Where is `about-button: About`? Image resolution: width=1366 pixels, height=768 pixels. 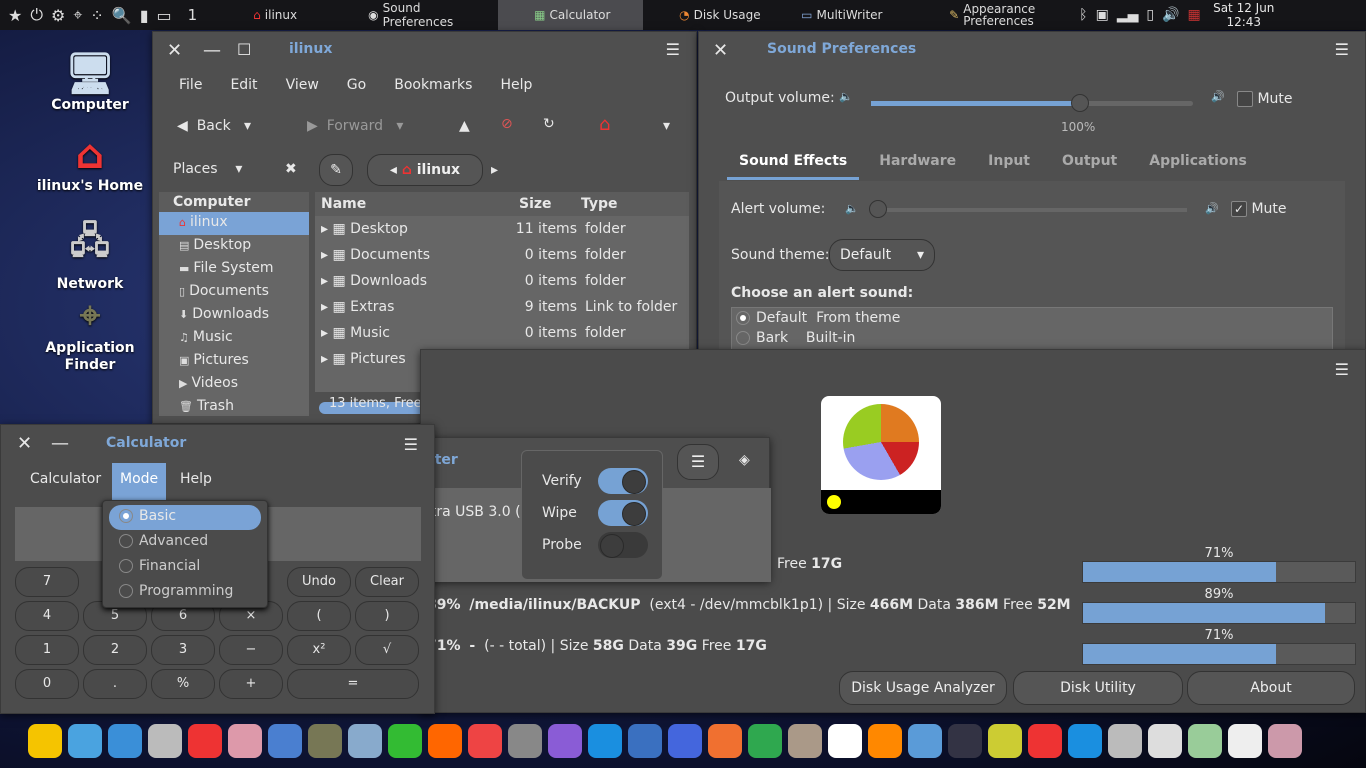 about-button: About is located at coordinates (1271, 688).